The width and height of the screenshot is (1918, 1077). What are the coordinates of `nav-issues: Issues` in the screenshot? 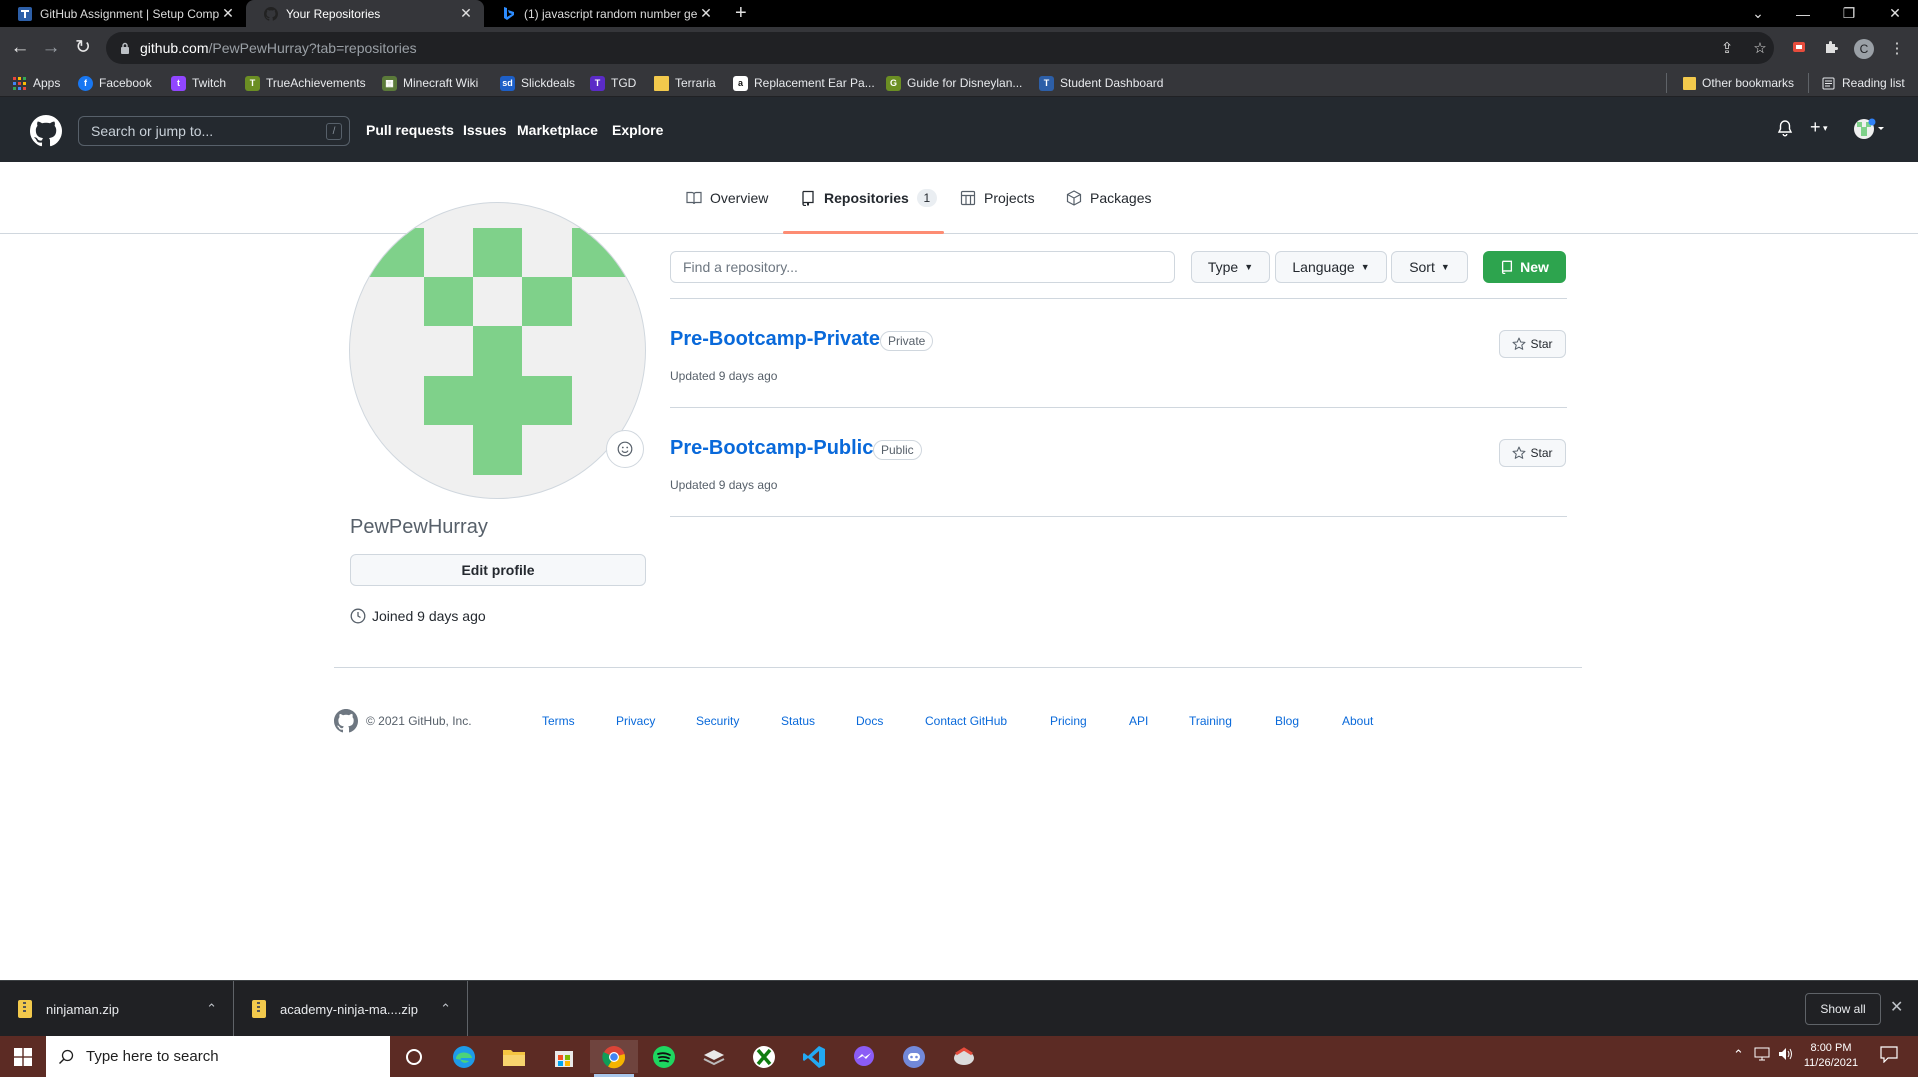 It's located at (485, 130).